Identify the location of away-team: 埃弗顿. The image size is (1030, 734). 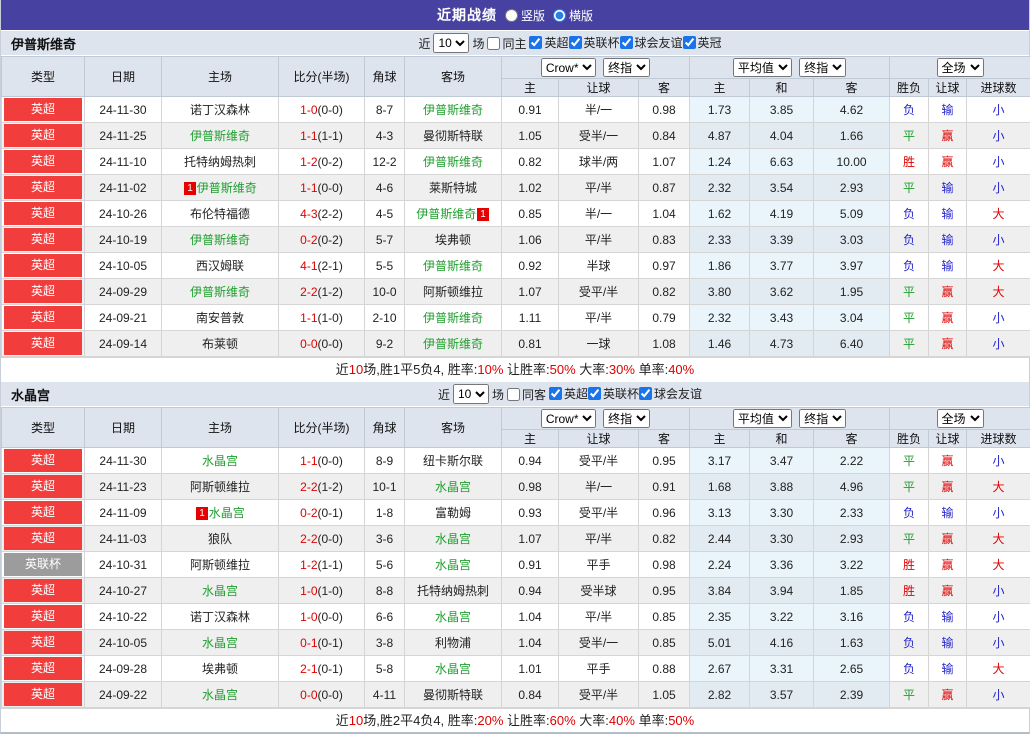
(453, 240).